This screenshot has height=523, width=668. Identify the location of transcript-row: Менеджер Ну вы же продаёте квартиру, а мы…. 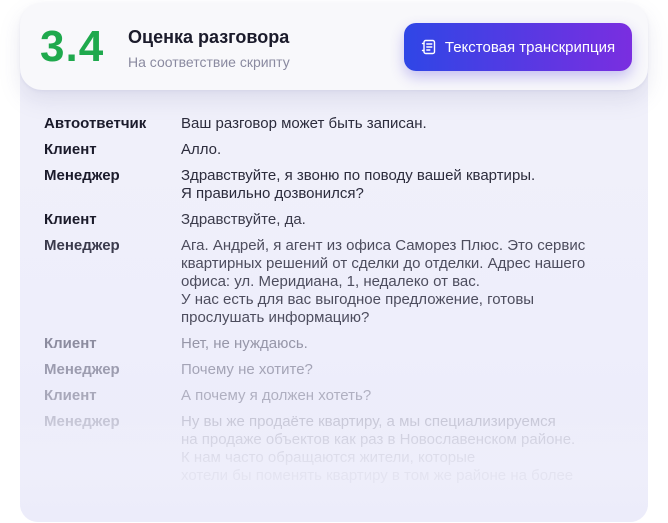
(339, 449).